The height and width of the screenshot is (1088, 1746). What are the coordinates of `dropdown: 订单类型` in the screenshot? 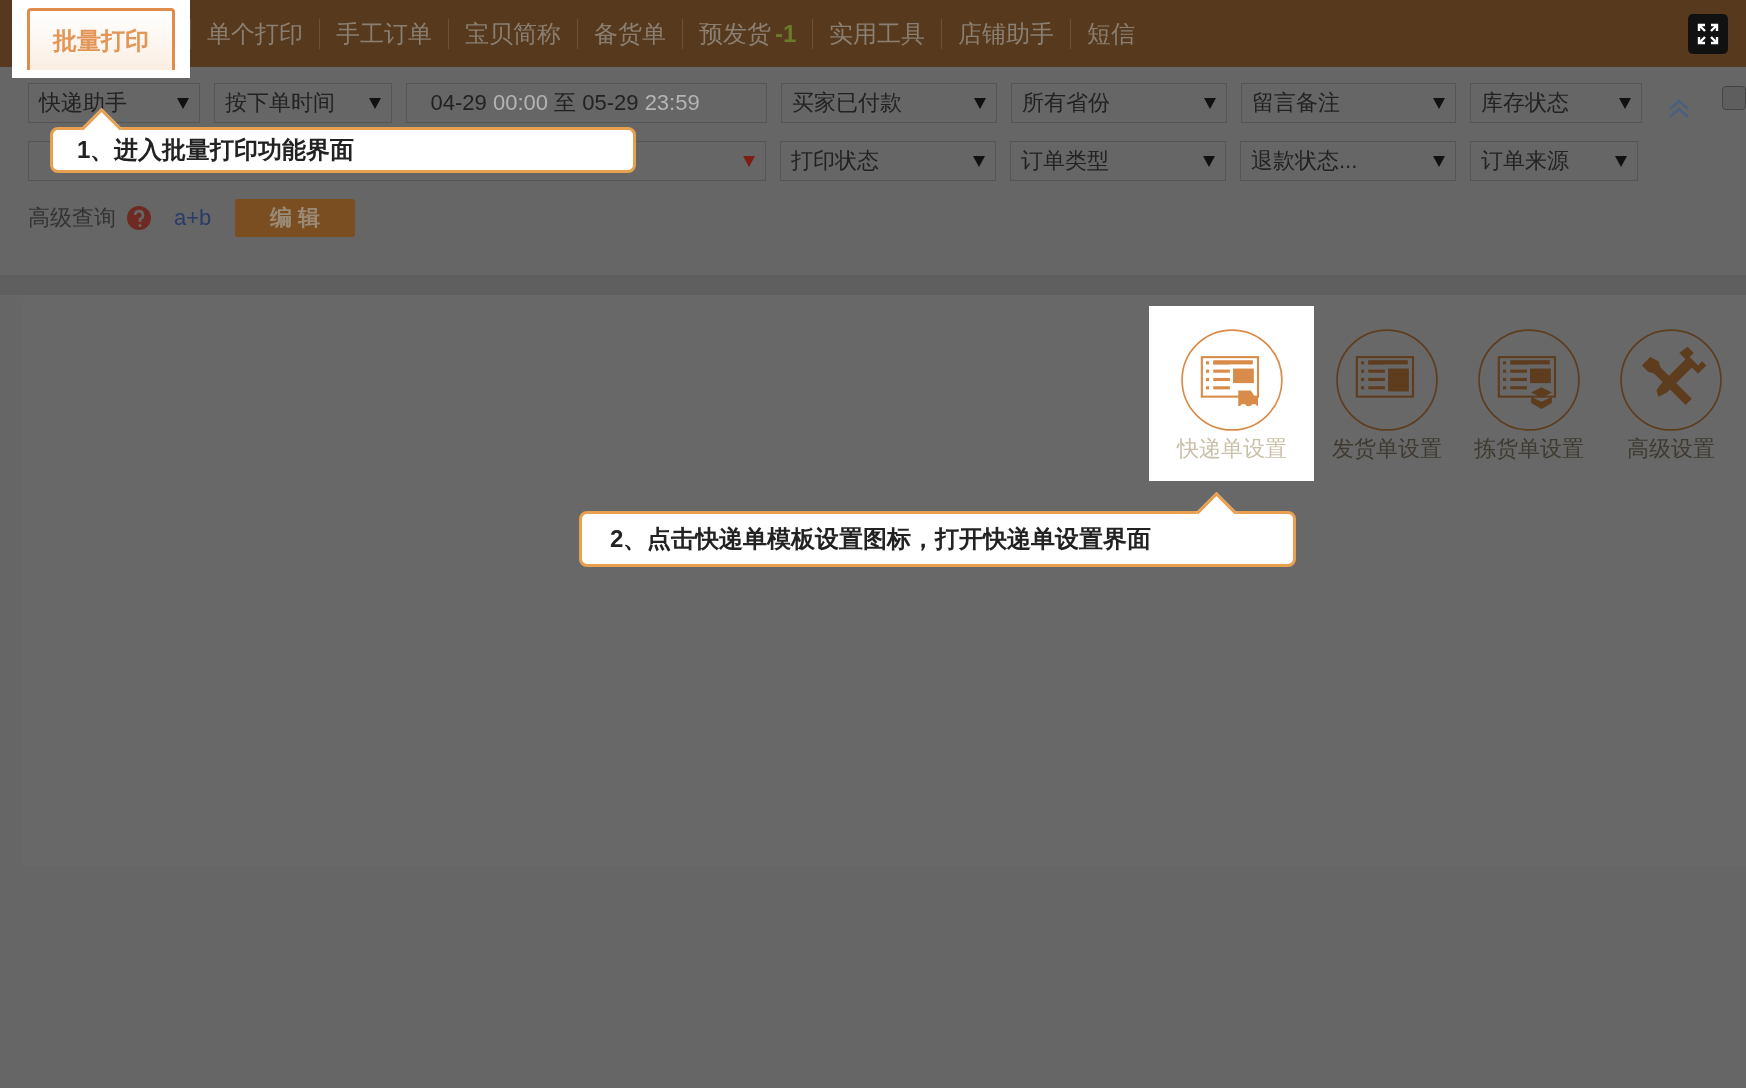 It's located at (1118, 161).